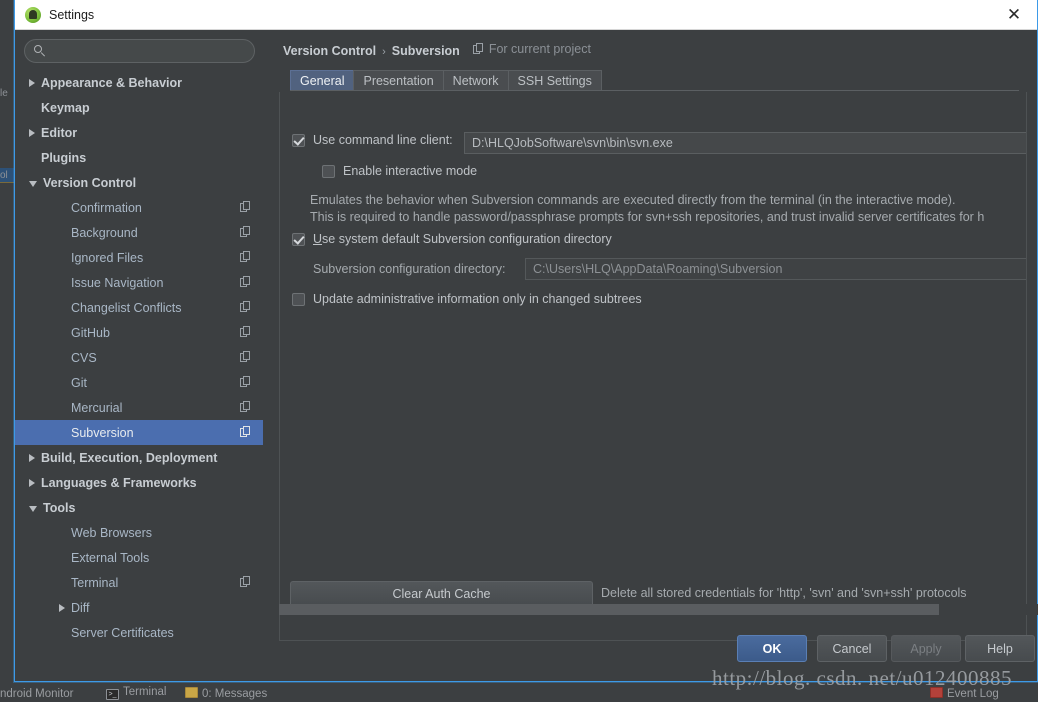 The width and height of the screenshot is (1038, 702). I want to click on use-command-line-client-row: Use command line client:, so click(372, 140).